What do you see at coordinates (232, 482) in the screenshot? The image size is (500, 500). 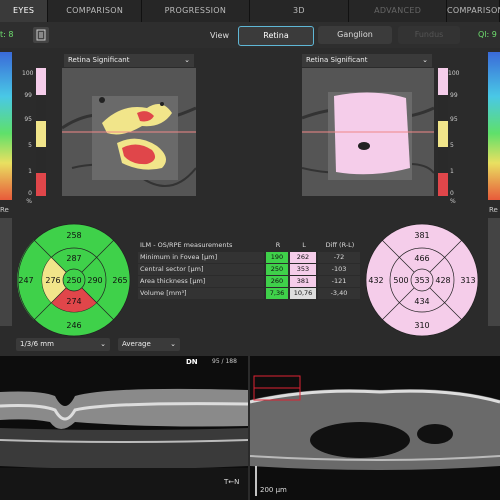 I see `oct-orientation-label: T←N` at bounding box center [232, 482].